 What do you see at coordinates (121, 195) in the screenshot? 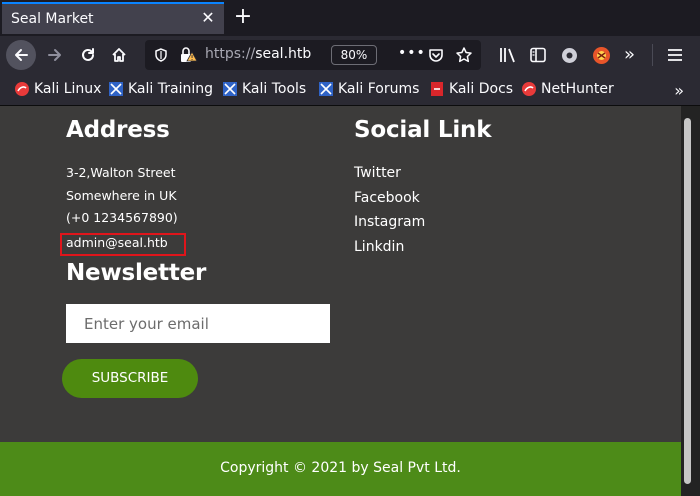
I see `address-line-region: Somewhere in UK` at bounding box center [121, 195].